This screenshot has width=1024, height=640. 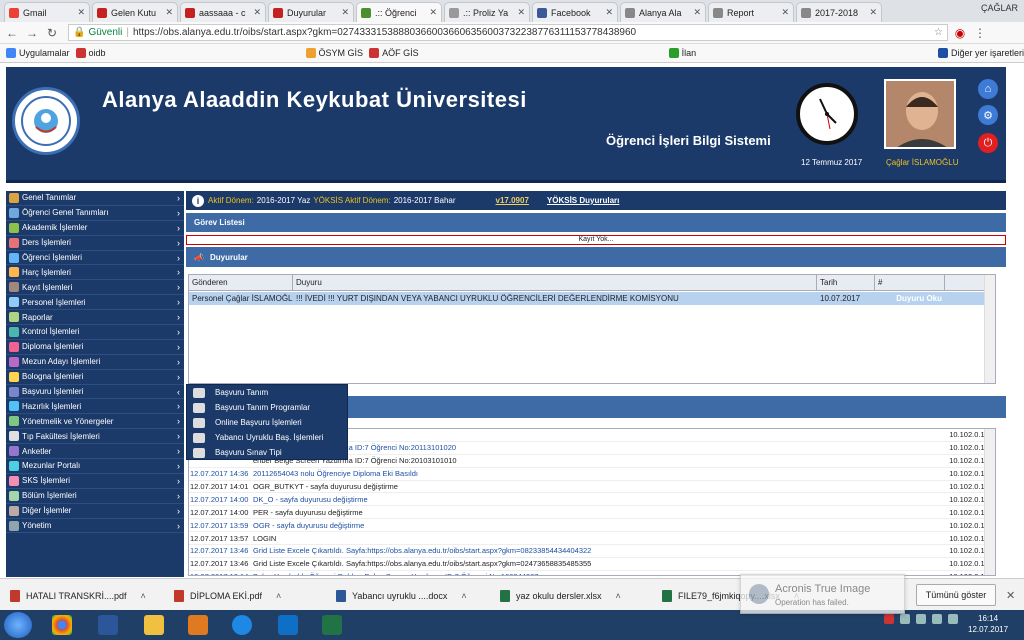 I want to click on sidebar-item: Hazırlık İşlemleri ›, so click(x=95, y=407).